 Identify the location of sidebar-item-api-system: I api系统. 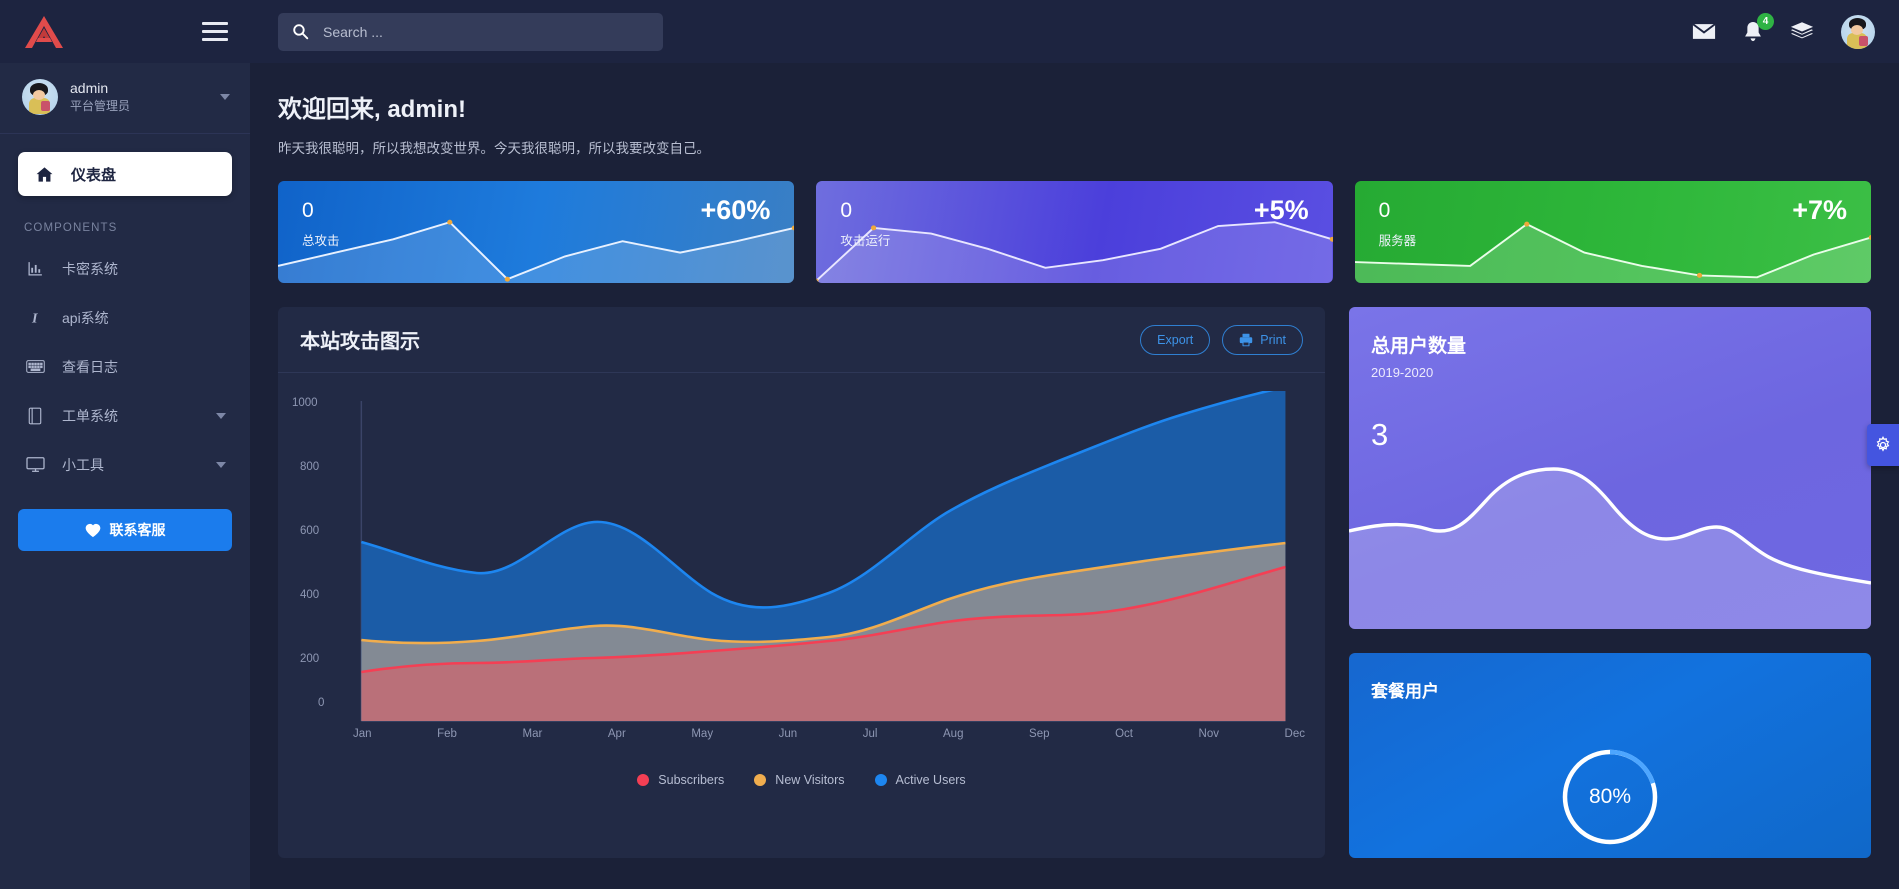
(125, 317).